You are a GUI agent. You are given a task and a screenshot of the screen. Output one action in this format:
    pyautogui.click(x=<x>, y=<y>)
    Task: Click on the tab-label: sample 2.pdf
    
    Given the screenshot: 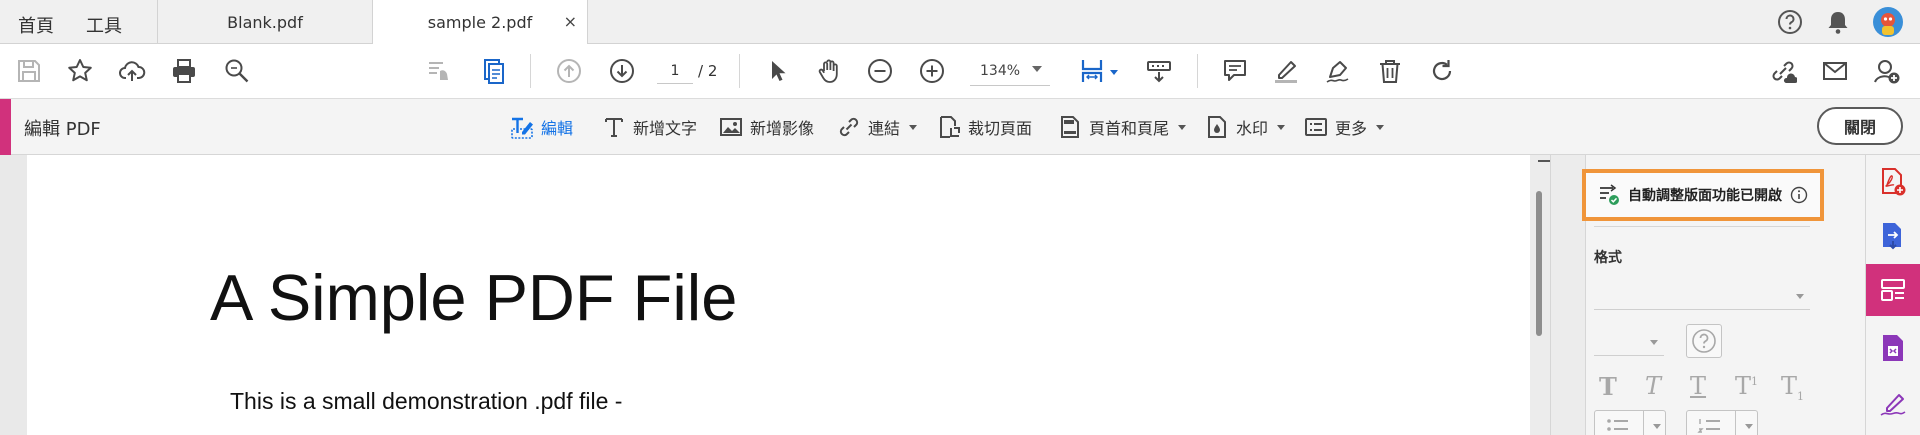 What is the action you would take?
    pyautogui.click(x=480, y=22)
    